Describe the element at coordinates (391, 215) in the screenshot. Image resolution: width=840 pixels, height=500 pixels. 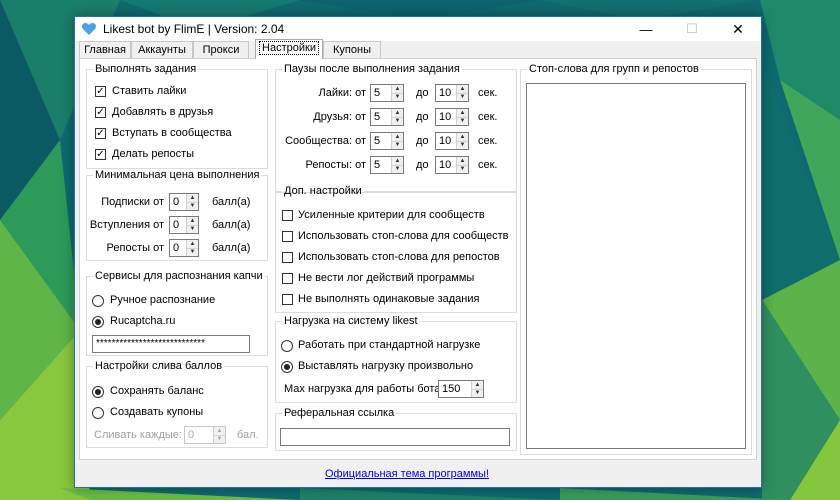
I see `checkbox-strict-groups-label: Усиленные критерии для сообществ` at that location.